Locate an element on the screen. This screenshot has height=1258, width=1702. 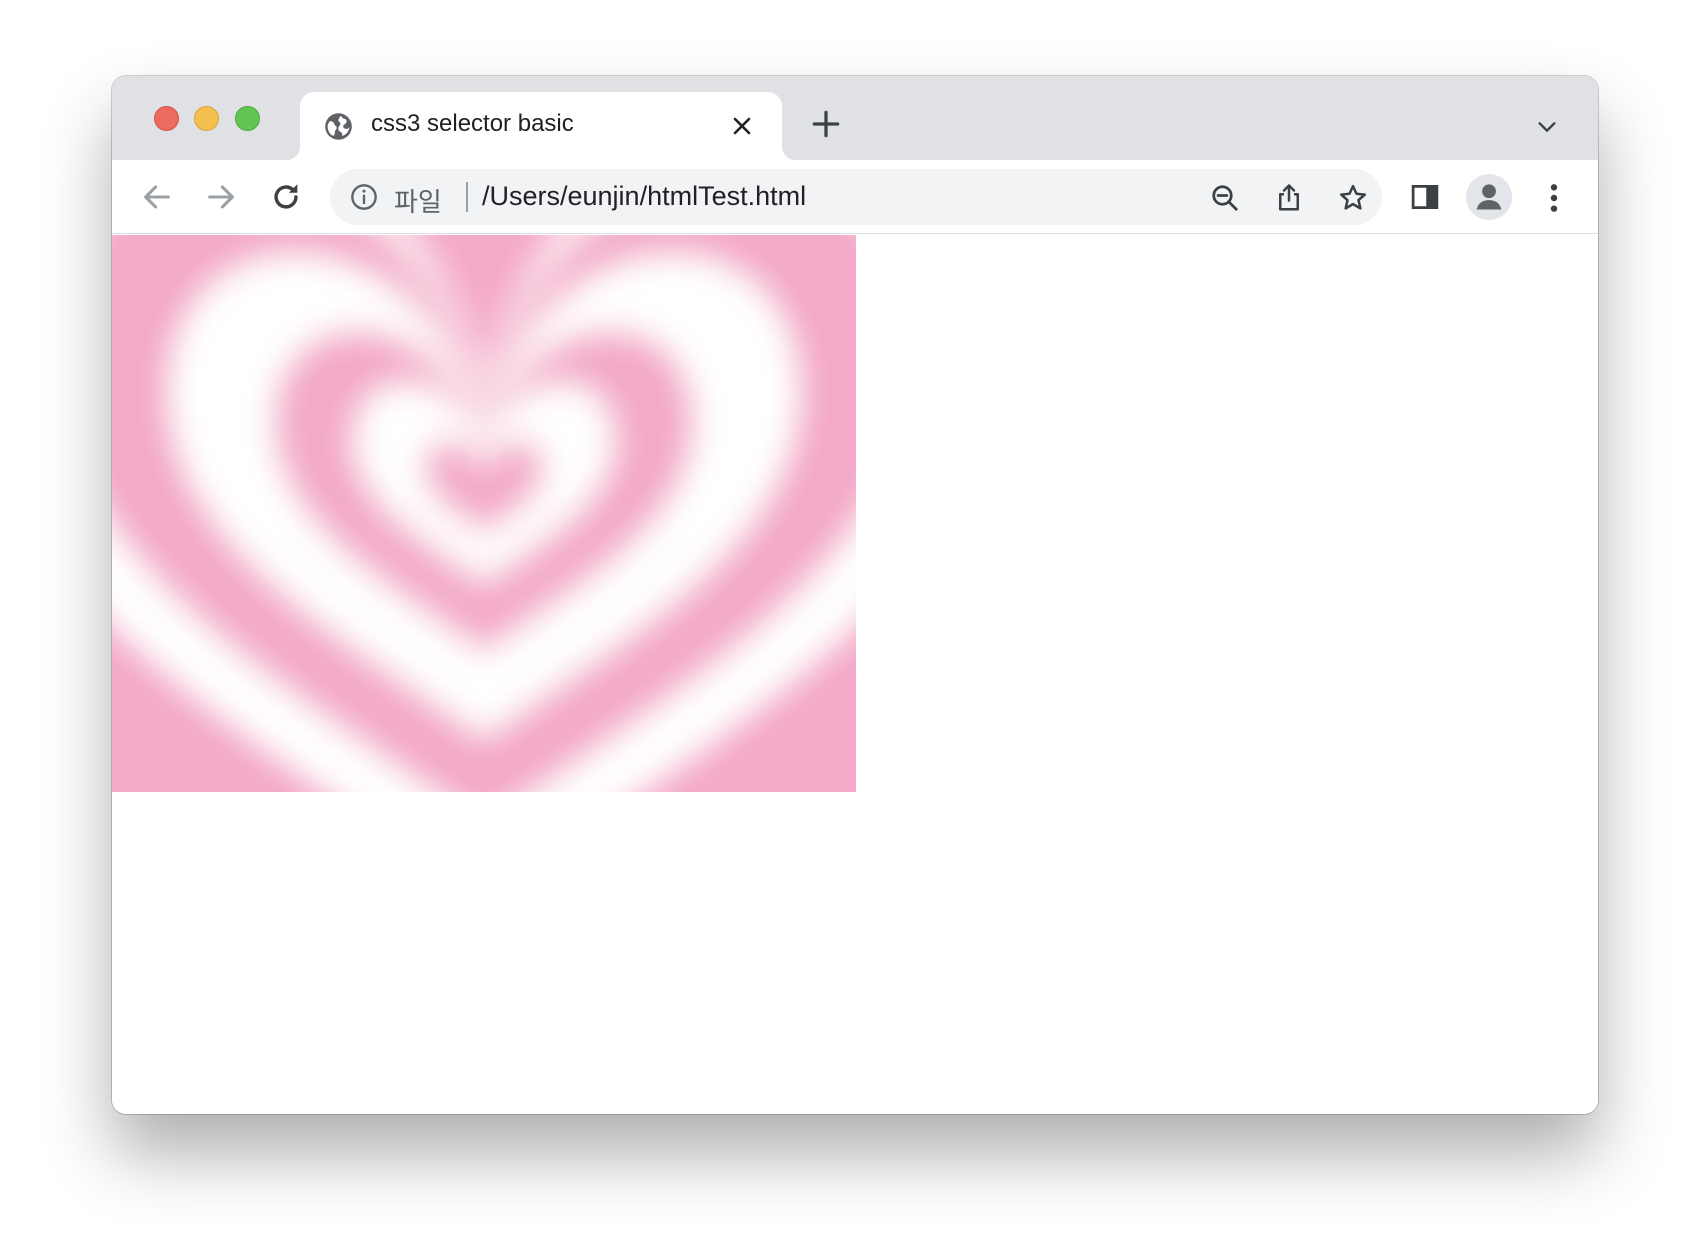
plus-icon is located at coordinates (826, 124).